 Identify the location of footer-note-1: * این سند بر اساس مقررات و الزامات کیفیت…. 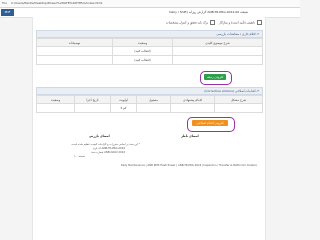
(105, 144).